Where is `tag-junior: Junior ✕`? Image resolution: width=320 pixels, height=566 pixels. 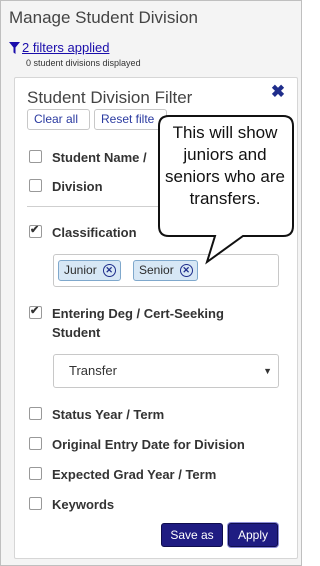 tag-junior: Junior ✕ is located at coordinates (89, 270).